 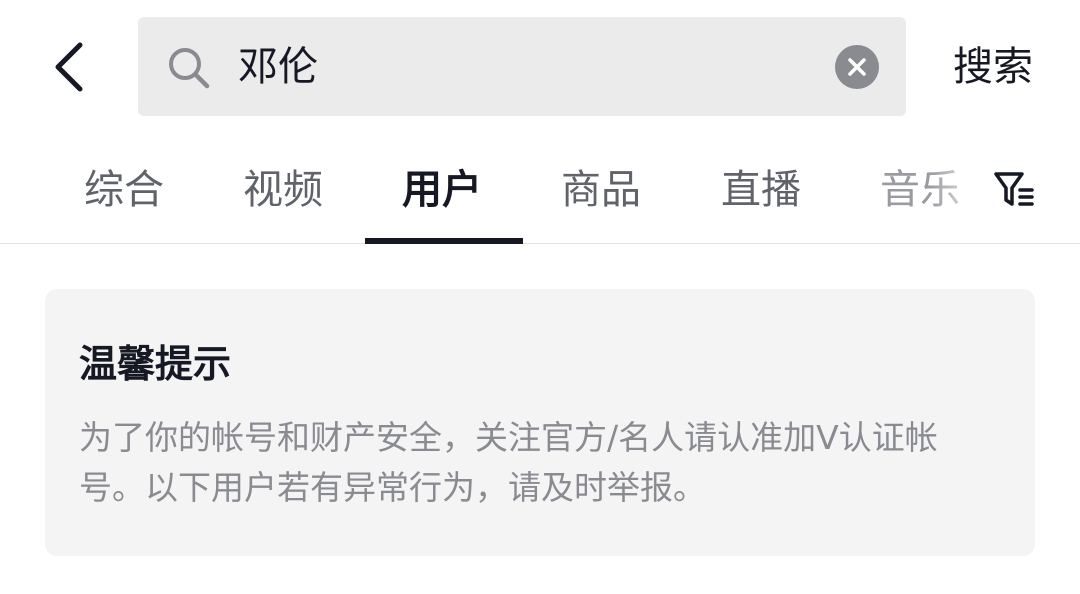 I want to click on tab-users: 用户, so click(x=442, y=190).